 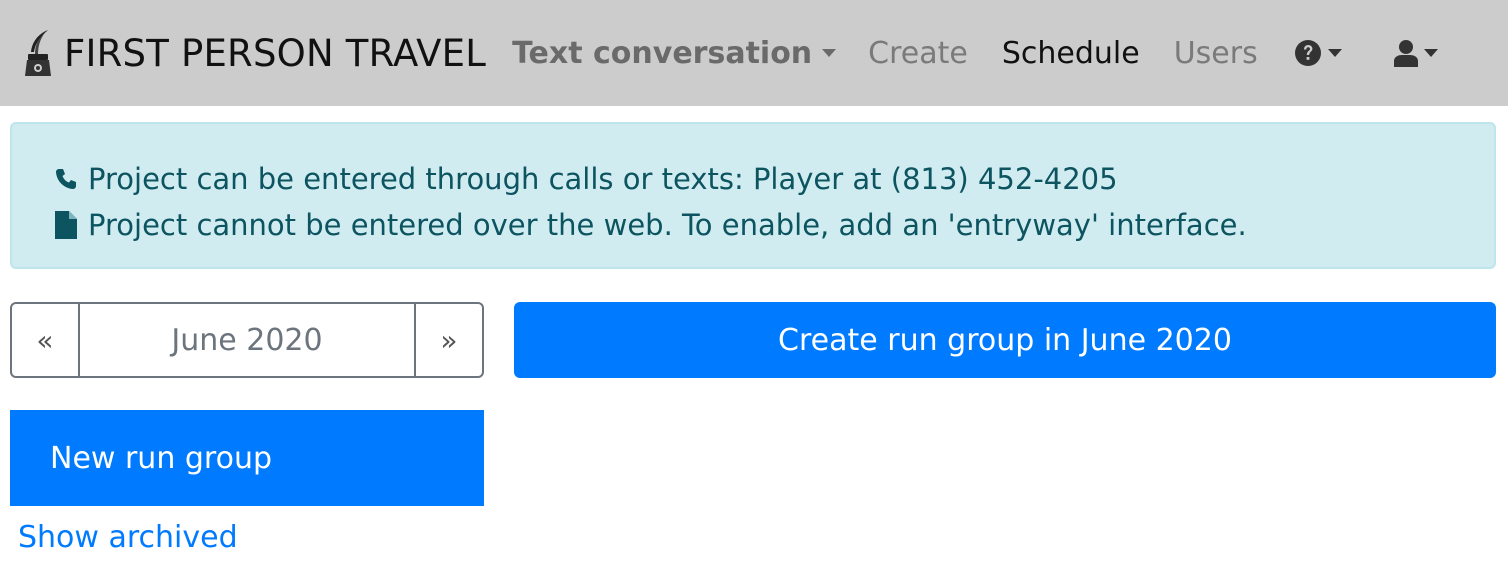 What do you see at coordinates (448, 340) in the screenshot?
I see `next-month-button: »` at bounding box center [448, 340].